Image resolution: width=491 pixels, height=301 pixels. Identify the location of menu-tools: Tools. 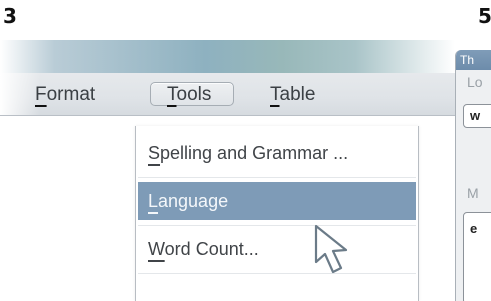
(192, 94).